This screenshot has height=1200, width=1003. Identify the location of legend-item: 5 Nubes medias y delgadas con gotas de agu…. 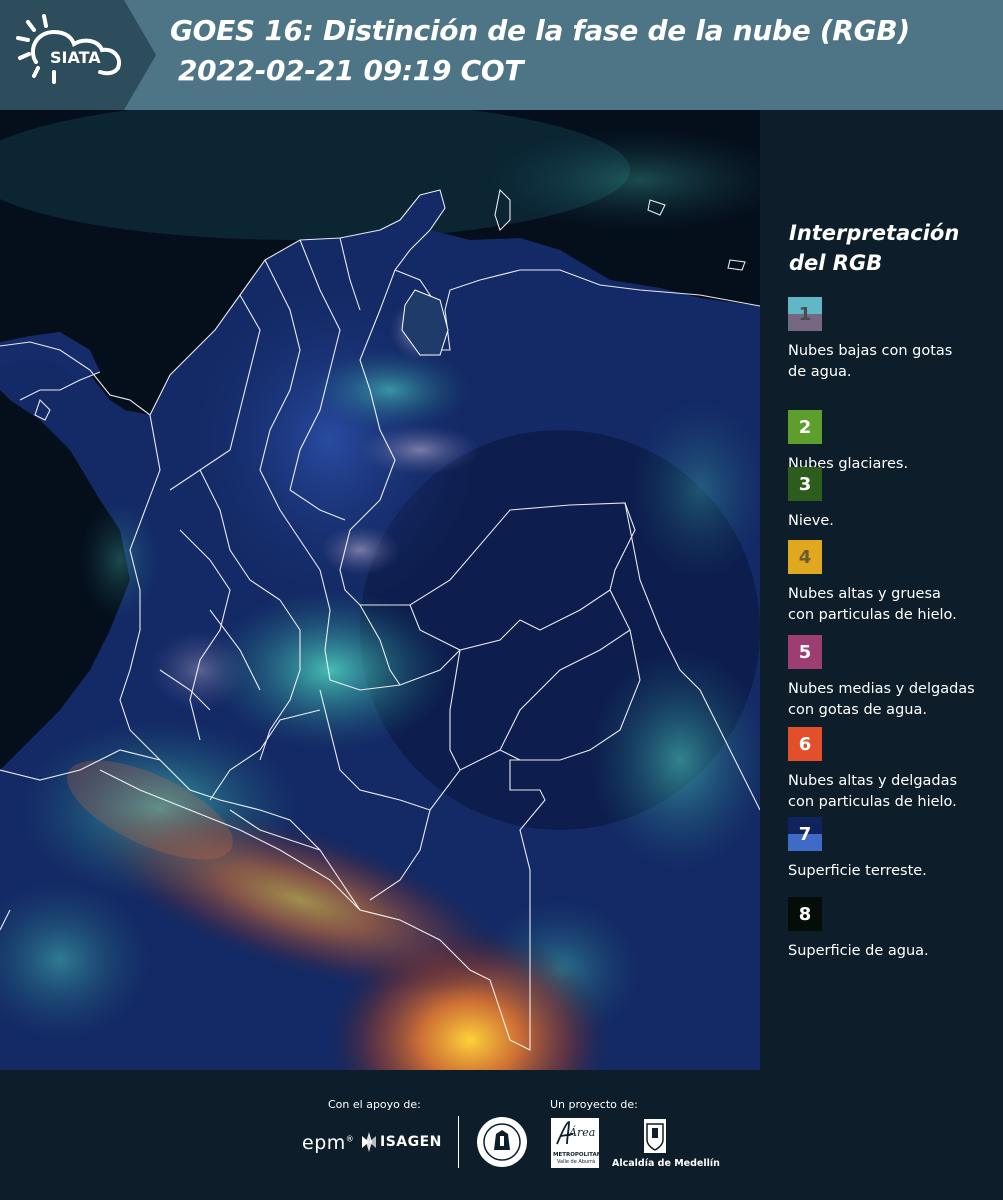
(893, 676).